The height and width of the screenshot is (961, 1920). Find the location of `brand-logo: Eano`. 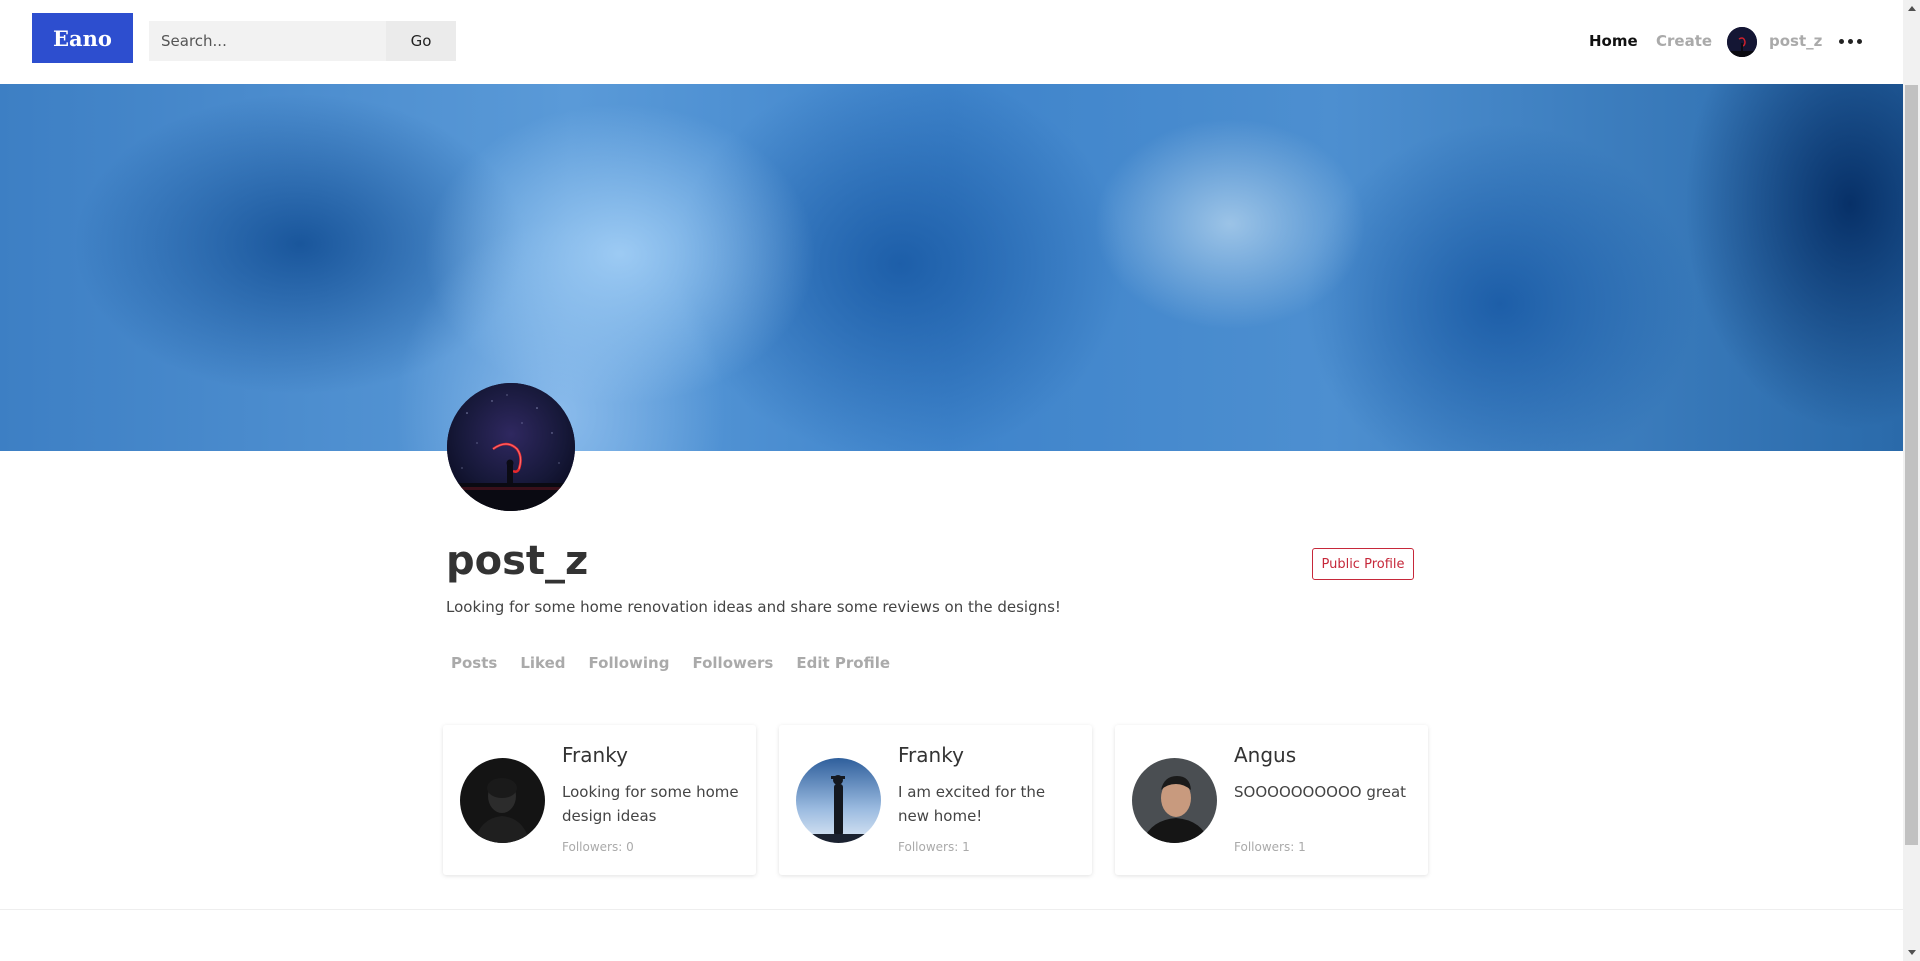

brand-logo: Eano is located at coordinates (82, 38).